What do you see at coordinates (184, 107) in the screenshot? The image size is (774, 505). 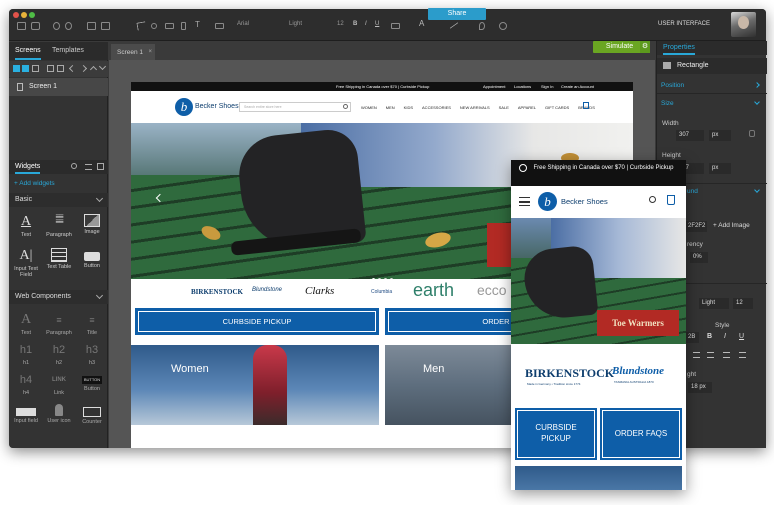 I see `brand-logo-icon: b` at bounding box center [184, 107].